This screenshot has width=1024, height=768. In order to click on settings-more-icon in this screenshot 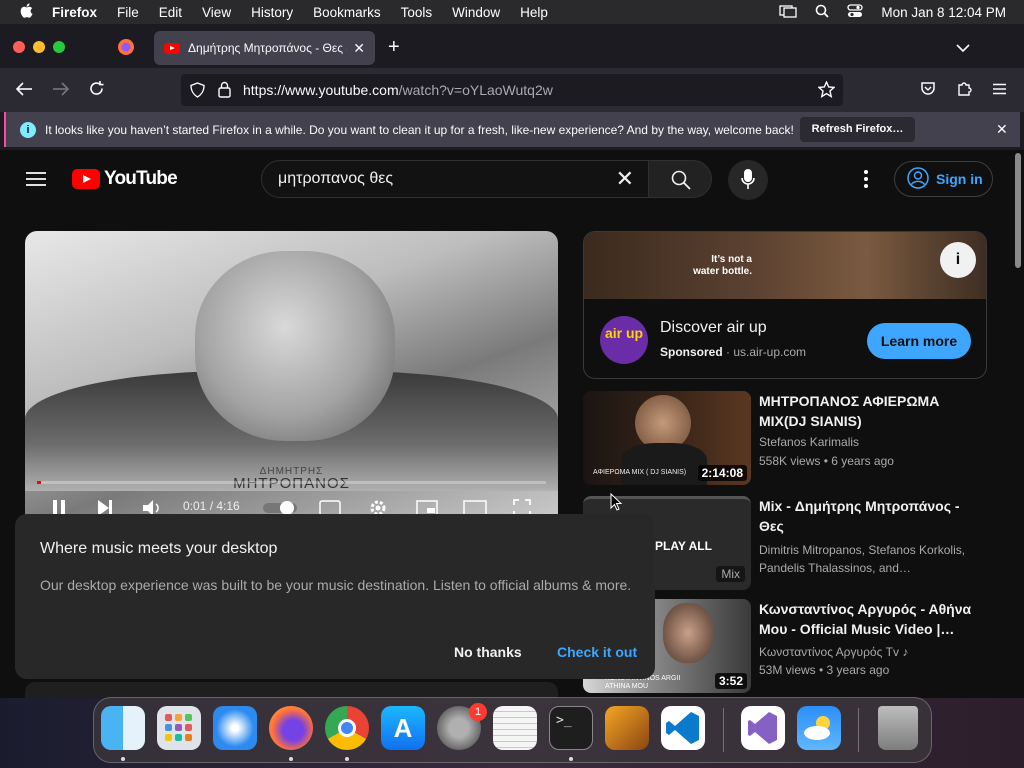, I will do `click(866, 181)`.